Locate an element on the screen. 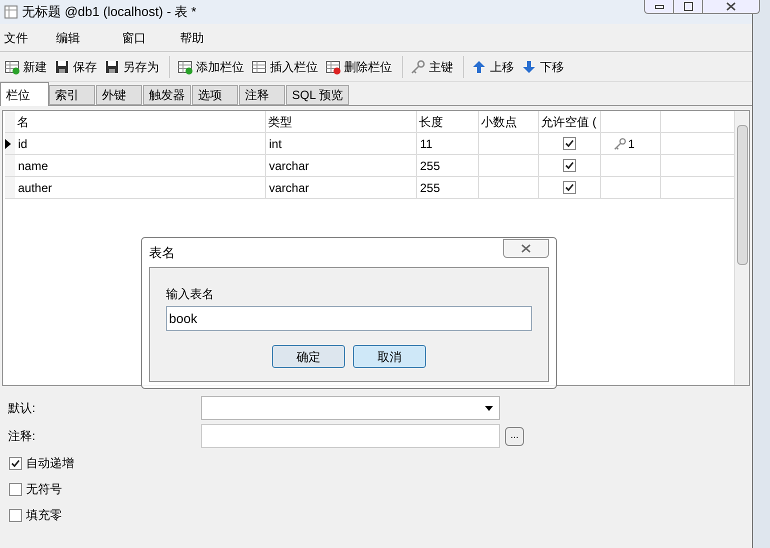 This screenshot has height=548, width=770. toolbar-button: 删除栏位 is located at coordinates (358, 66).